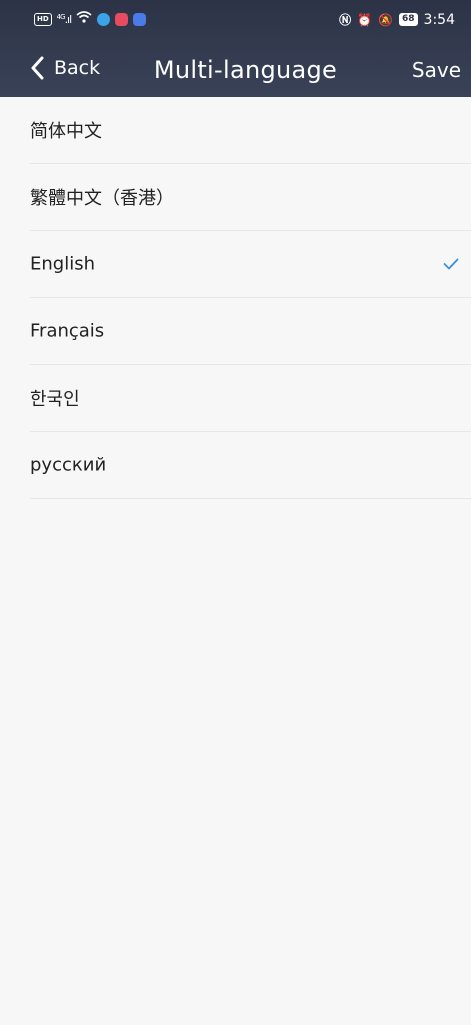  Describe the element at coordinates (250, 331) in the screenshot. I see `language-item-french: Français` at that location.